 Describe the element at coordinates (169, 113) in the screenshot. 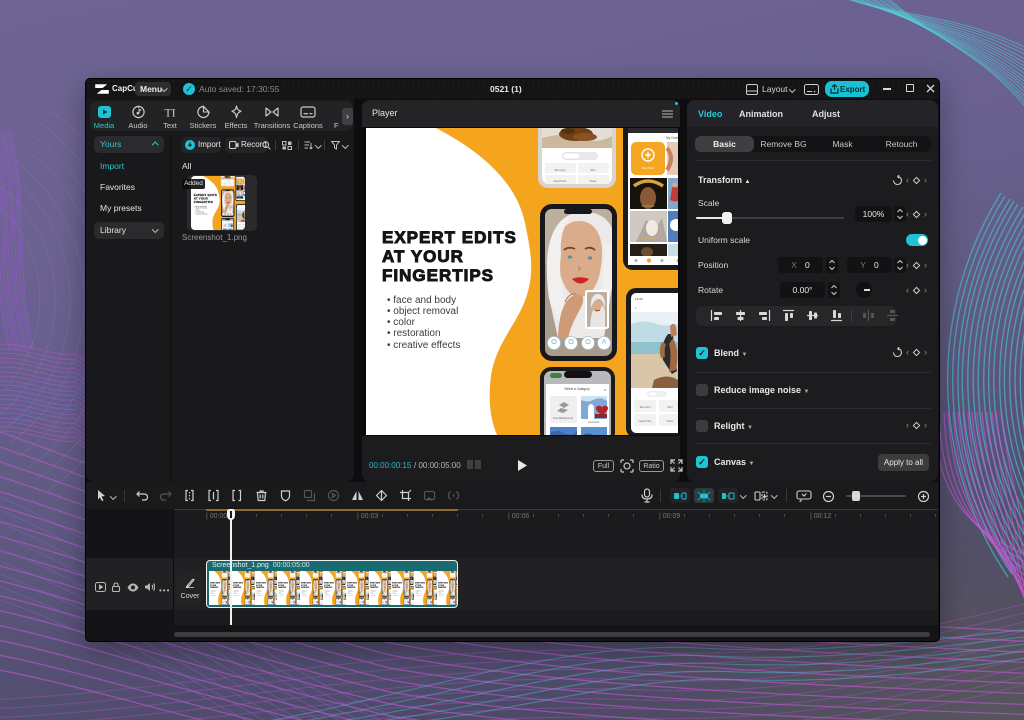

I see `svg-text: TI` at that location.